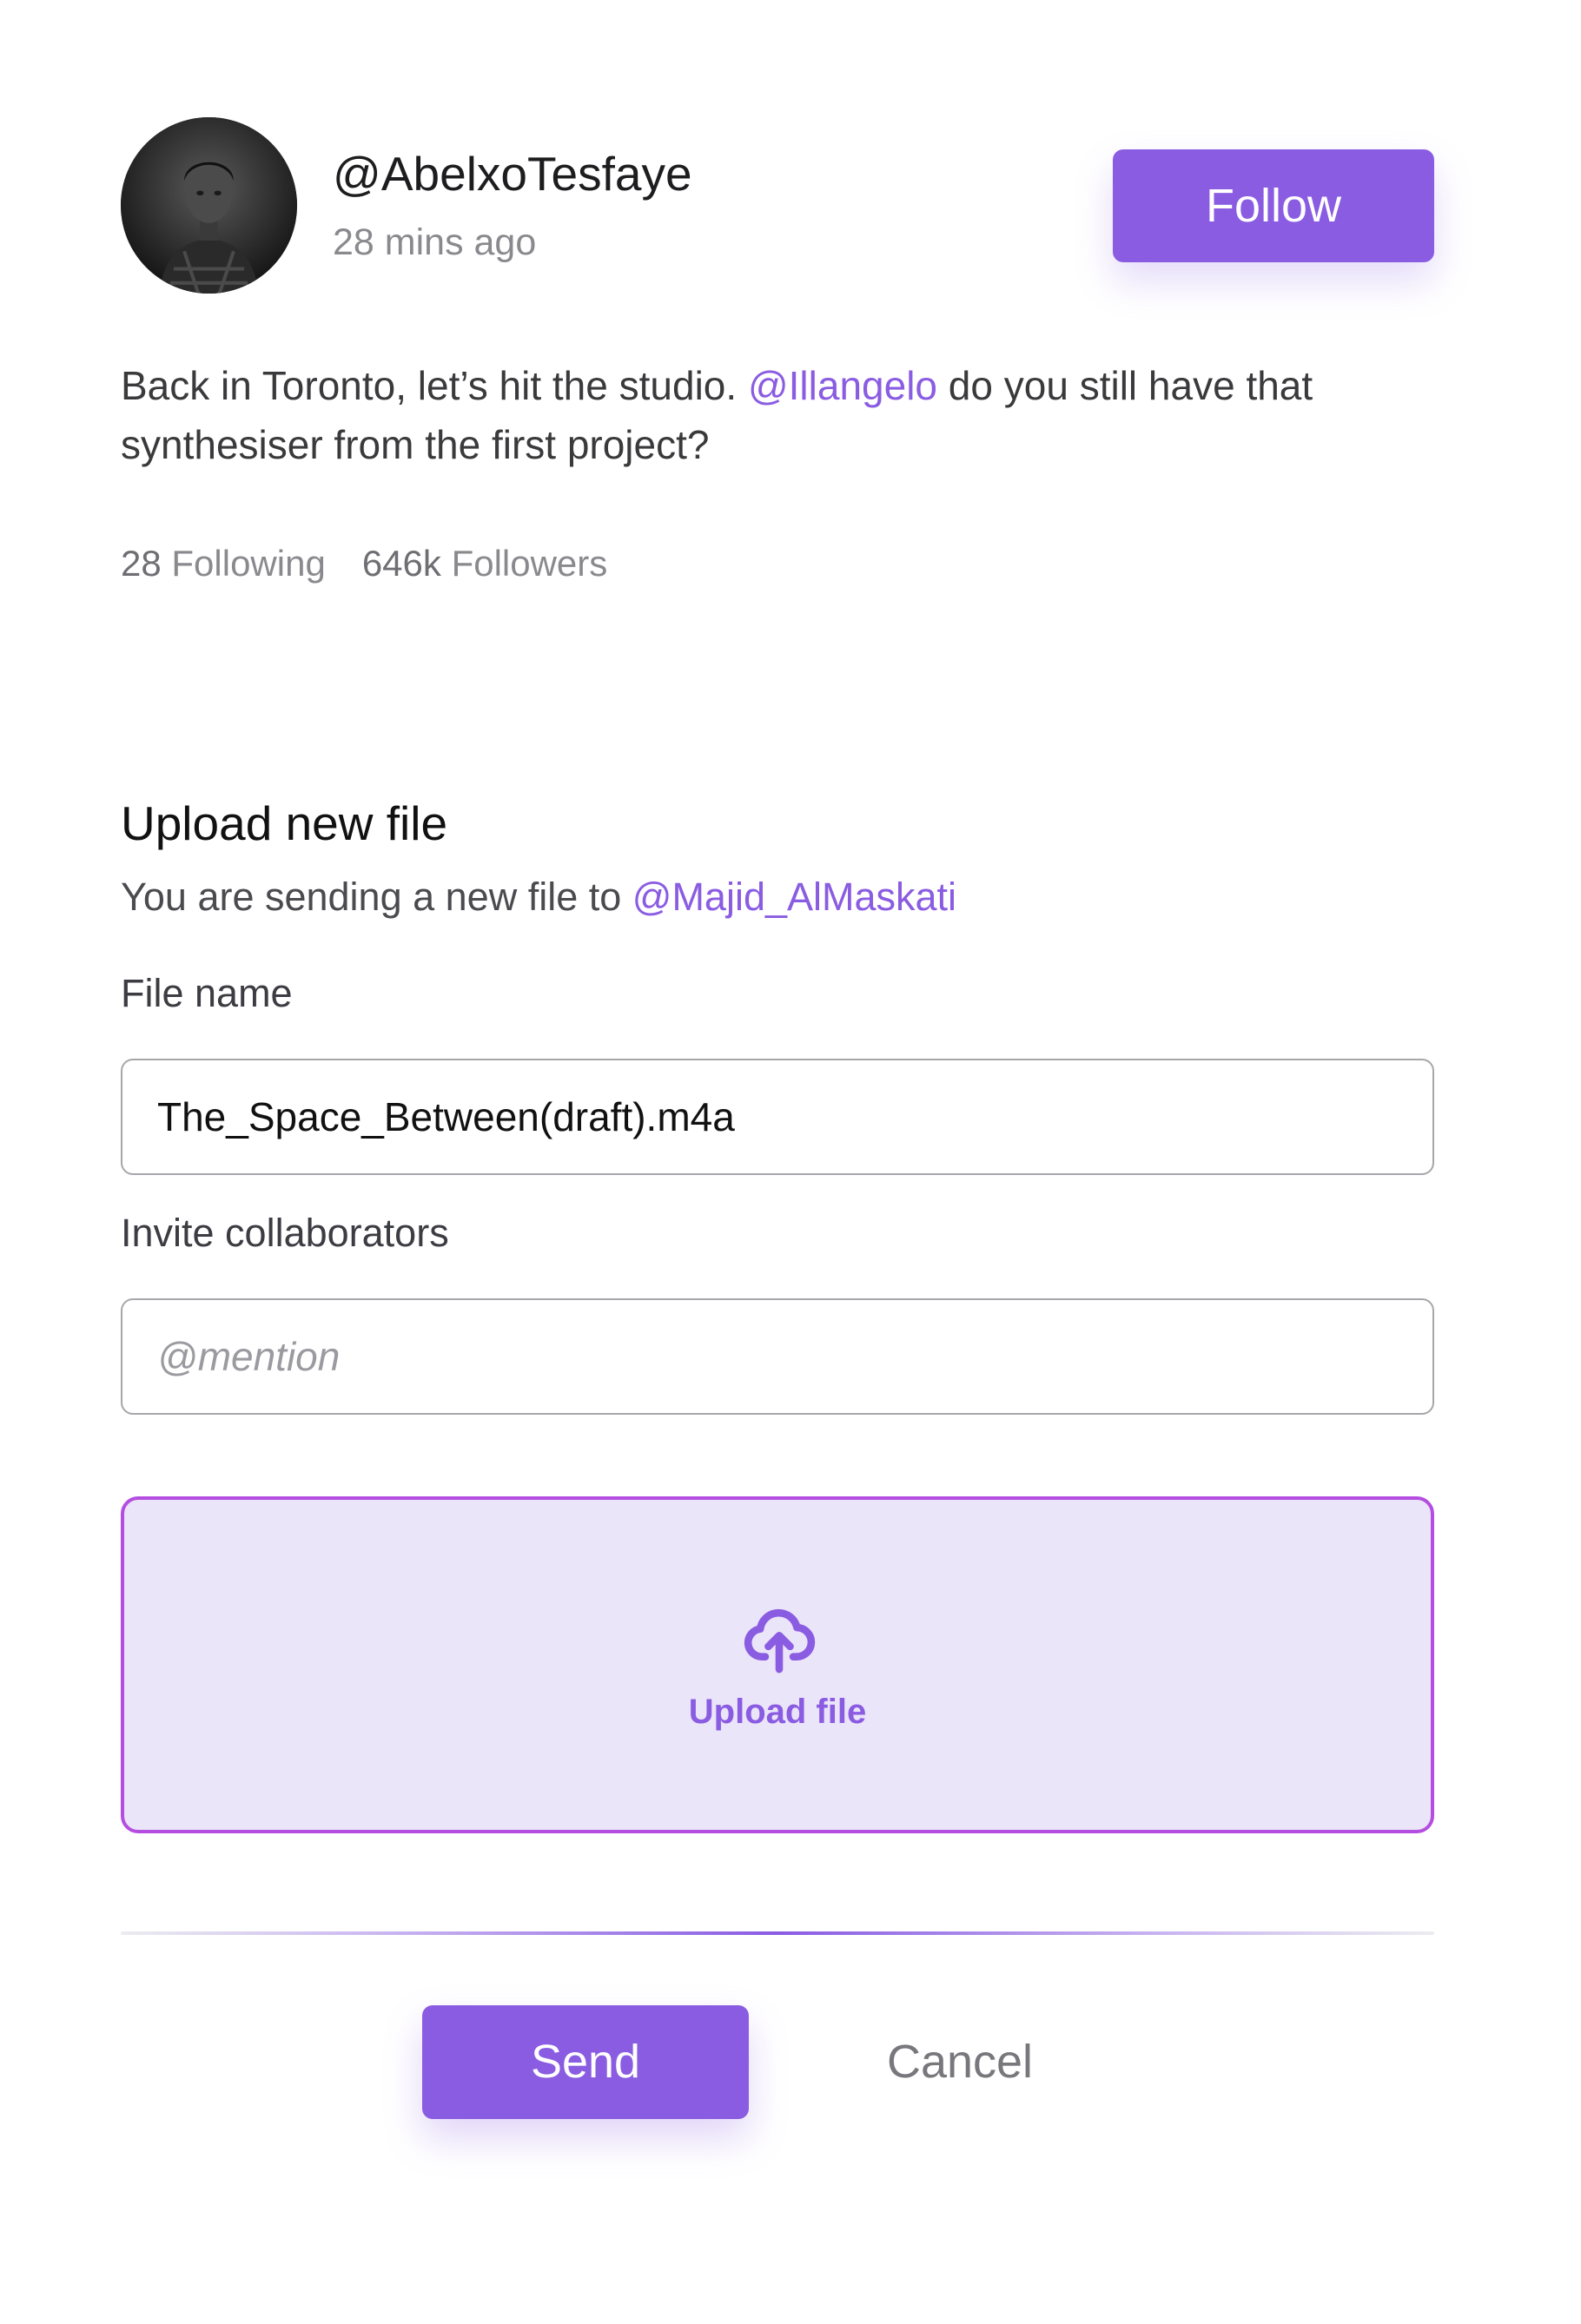 This screenshot has width=1581, height=2324. What do you see at coordinates (780, 1641) in the screenshot?
I see `cloud-upload-icon` at bounding box center [780, 1641].